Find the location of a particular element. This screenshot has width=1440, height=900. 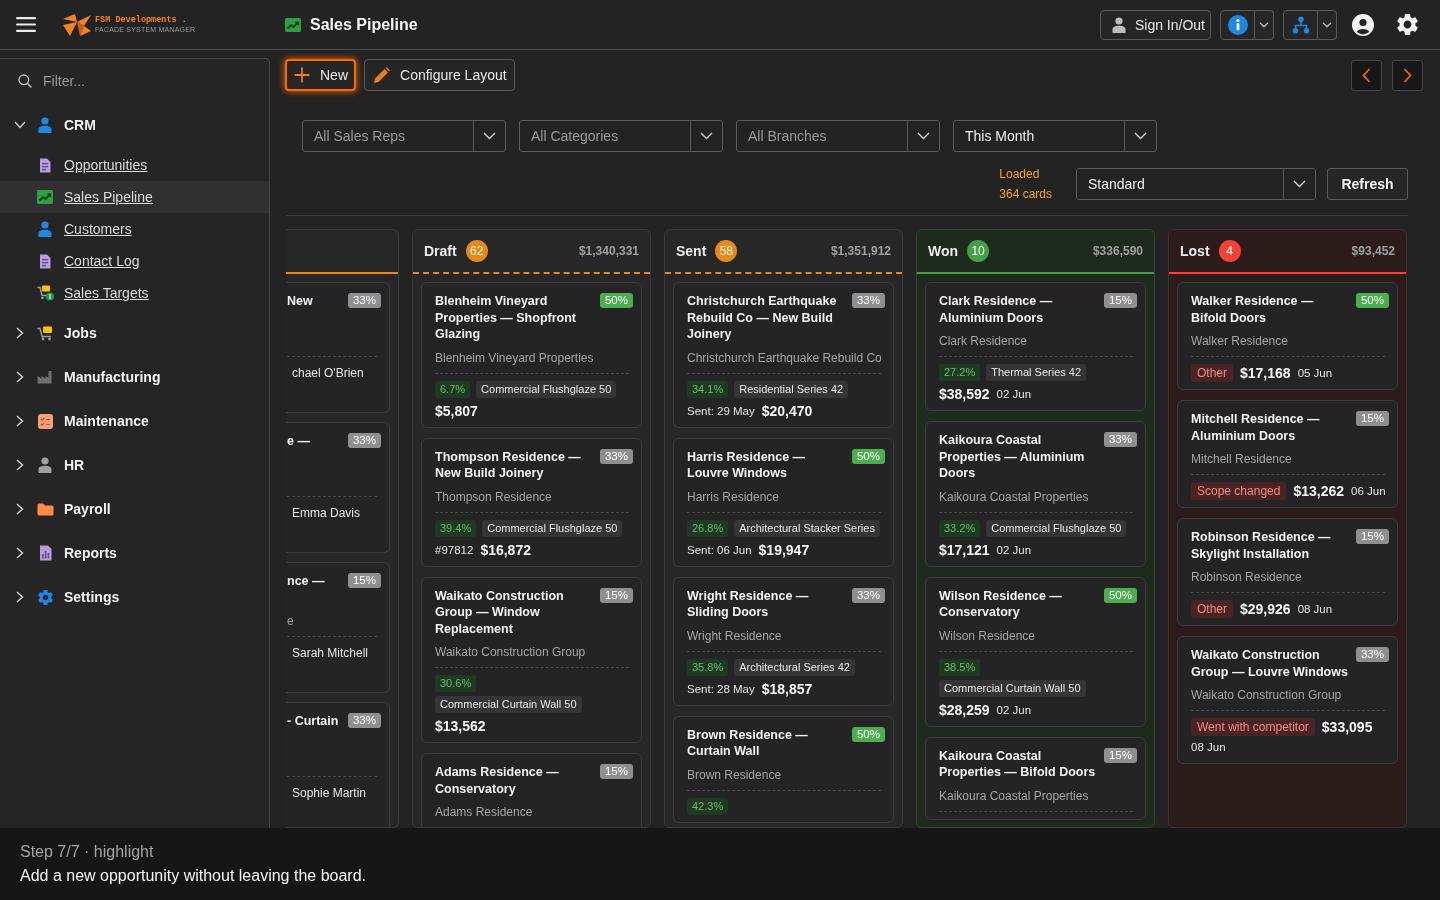

card-value: $17,121 is located at coordinates (964, 549).